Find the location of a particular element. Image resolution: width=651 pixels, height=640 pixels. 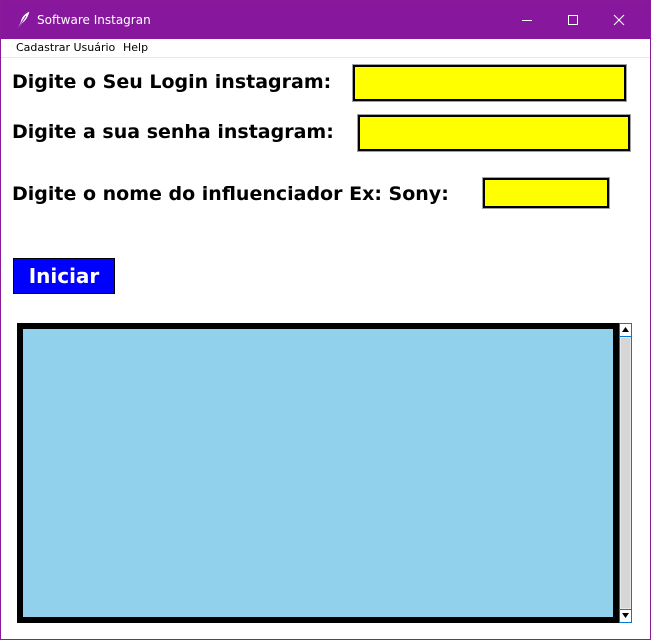

minimize-button is located at coordinates (527, 20).